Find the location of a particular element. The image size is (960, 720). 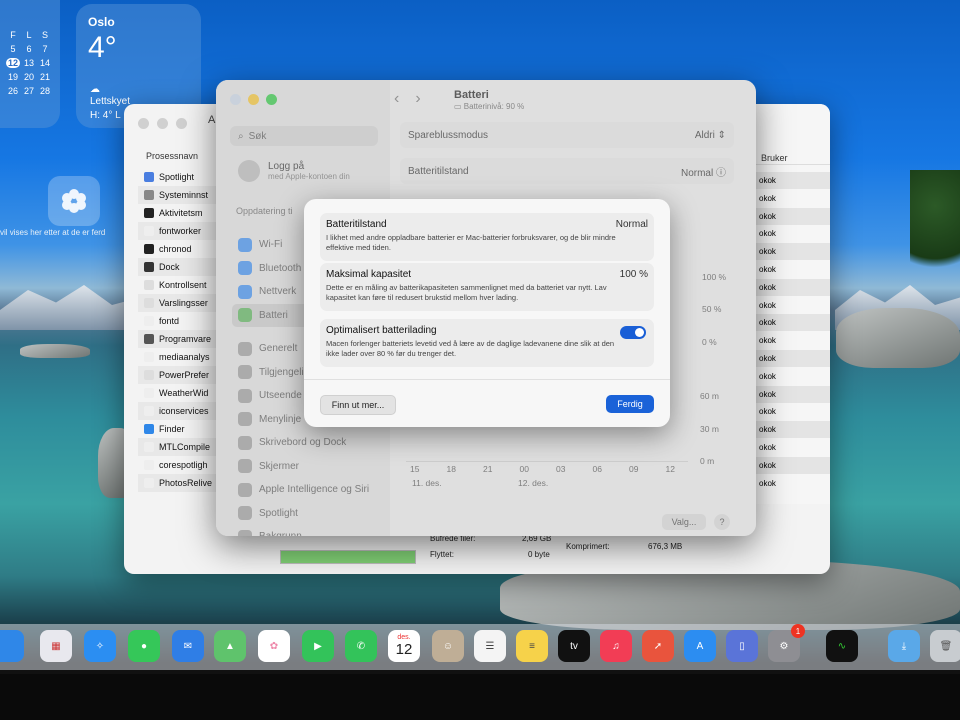

window-controls is located at coordinates (162, 123).